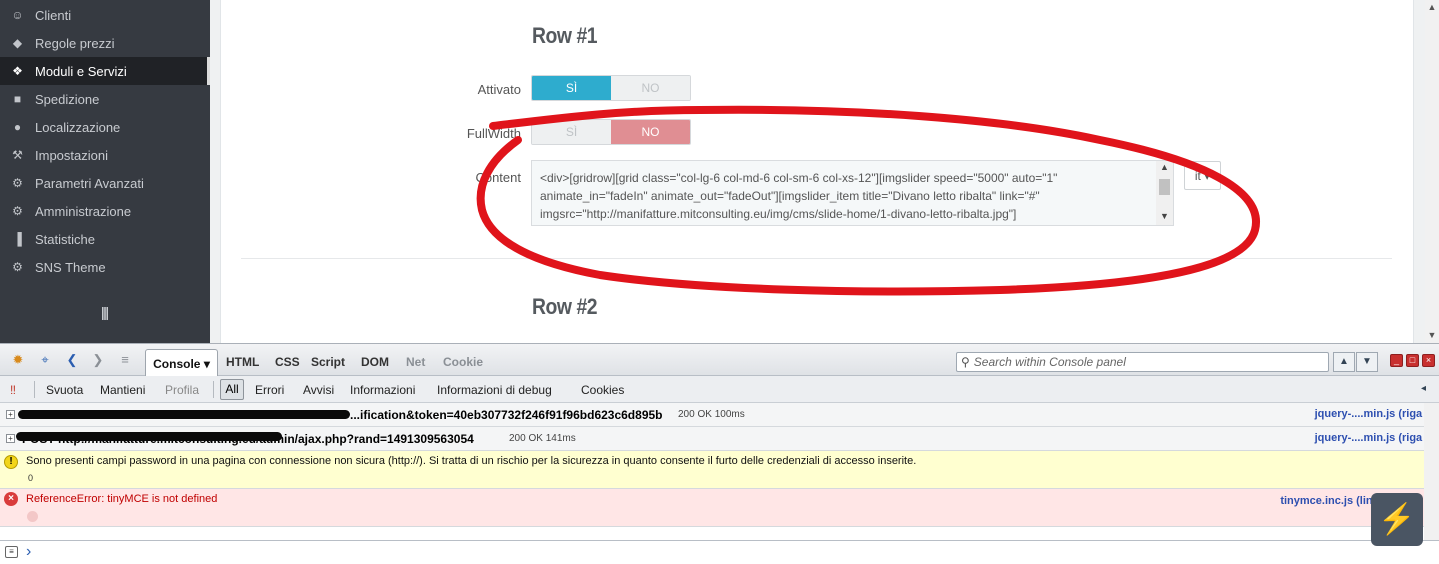 This screenshot has height=564, width=1439. Describe the element at coordinates (104, 312) in the screenshot. I see `sidebar-toggle-icon: ||||` at that location.